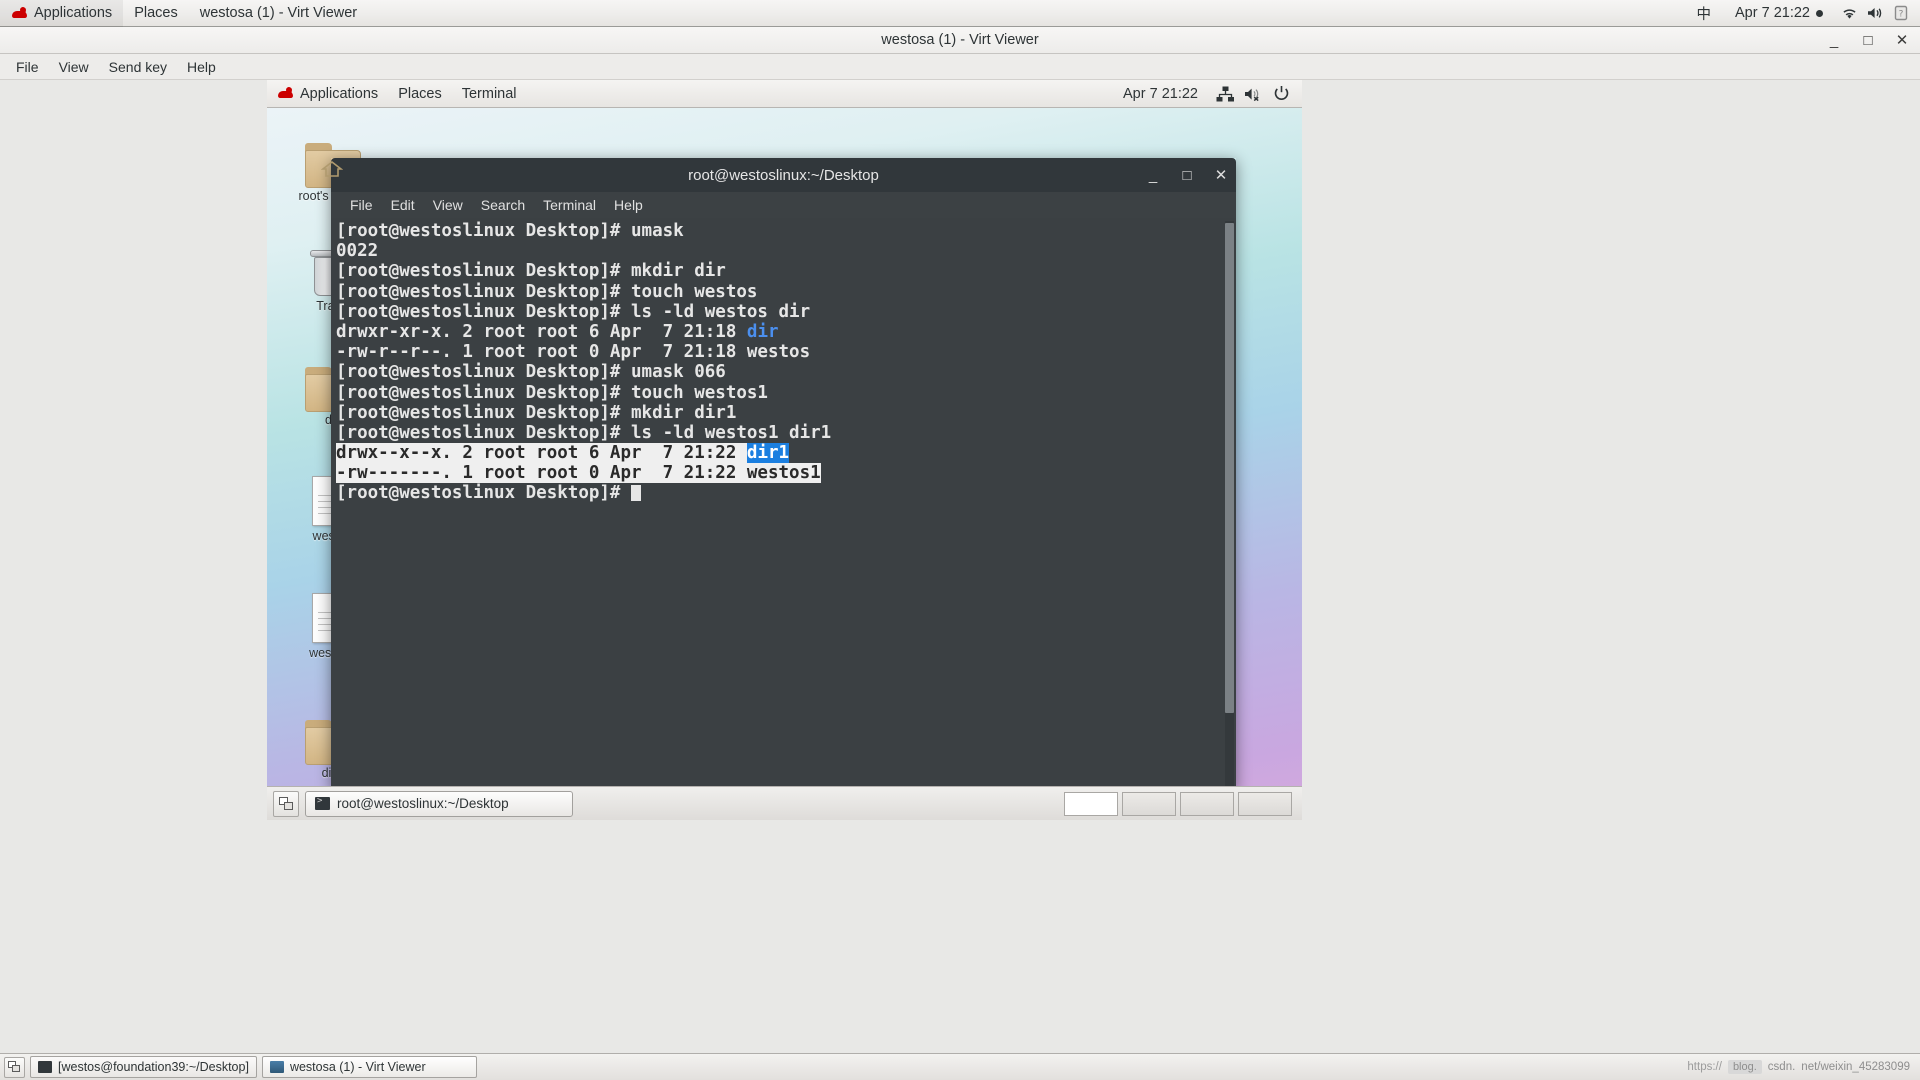 Image resolution: width=1920 pixels, height=1080 pixels. Describe the element at coordinates (768, 453) in the screenshot. I see `terminal-dir-name: dir1` at that location.